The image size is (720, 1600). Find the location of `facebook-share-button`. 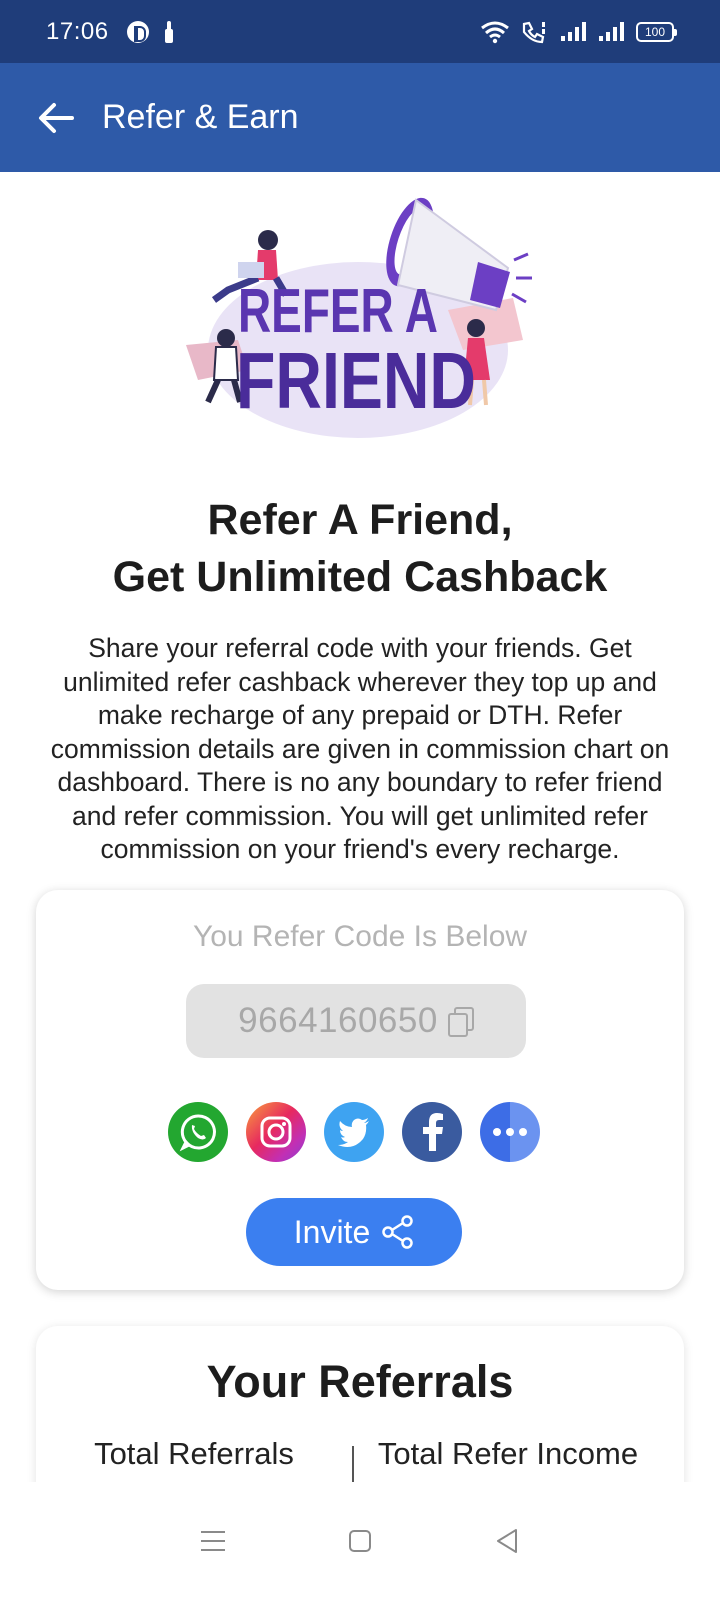

facebook-share-button is located at coordinates (432, 1132).